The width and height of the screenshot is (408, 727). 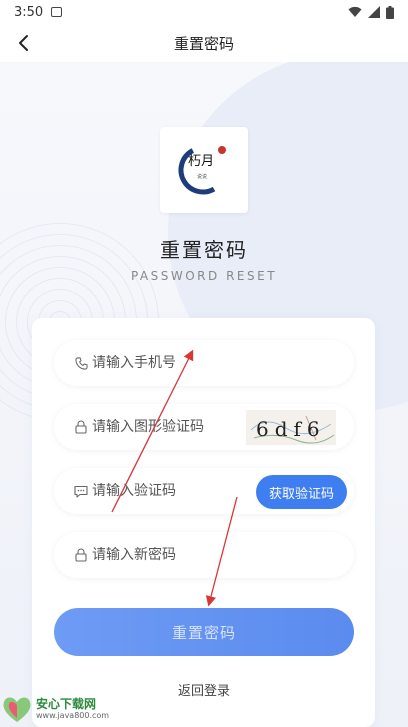 I want to click on watermark-url: www.java800.com, so click(x=73, y=715).